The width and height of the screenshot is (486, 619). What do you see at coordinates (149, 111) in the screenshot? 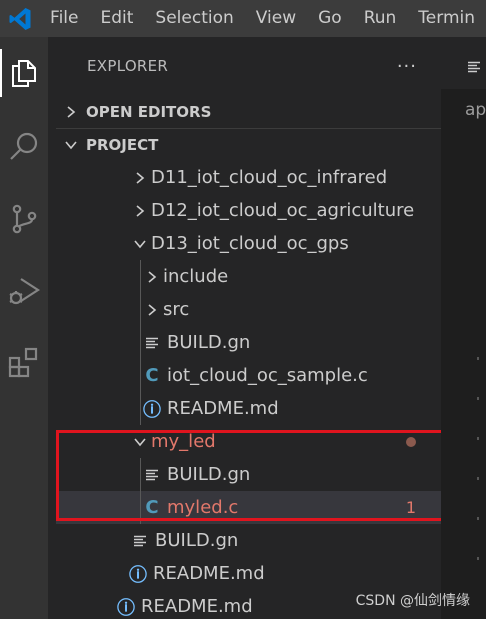
I see `section-label: OPEN EDITORS` at bounding box center [149, 111].